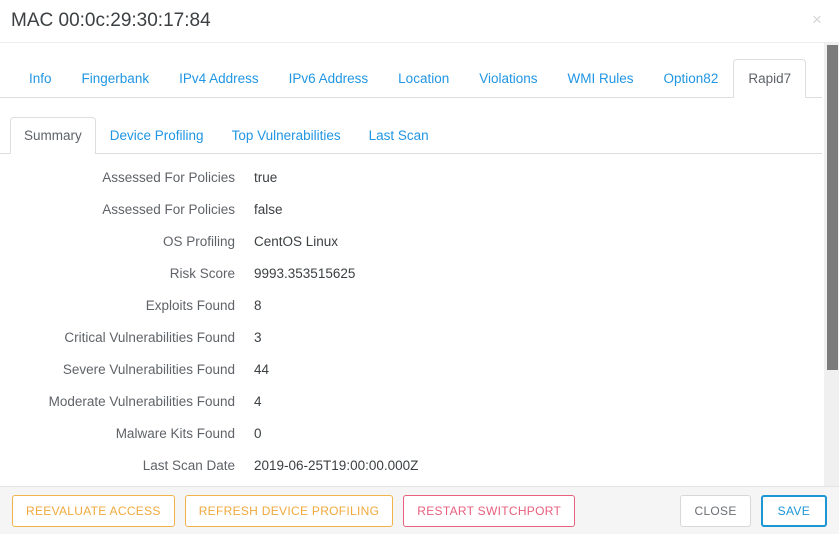 This screenshot has height=534, width=839. Describe the element at coordinates (258, 337) in the screenshot. I see `detail-value-critical-vulnerabilities-found: 3` at that location.